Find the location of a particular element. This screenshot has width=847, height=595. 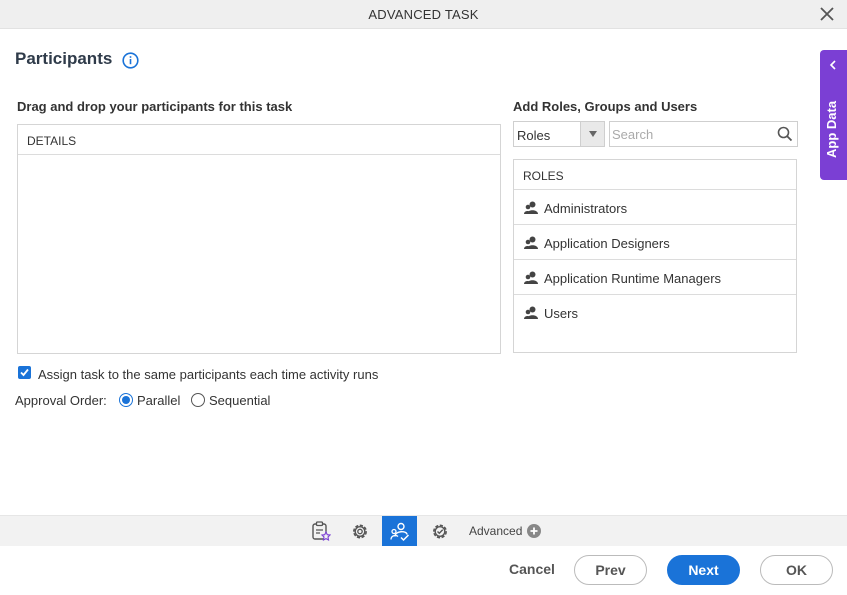

tab-advanced-settings is located at coordinates (439, 531).